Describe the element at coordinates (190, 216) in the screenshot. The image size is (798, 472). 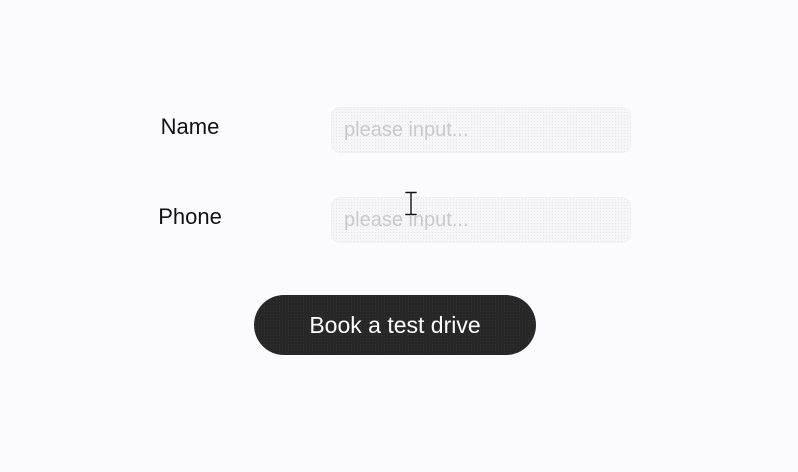
I see `phone-label: Phone` at that location.